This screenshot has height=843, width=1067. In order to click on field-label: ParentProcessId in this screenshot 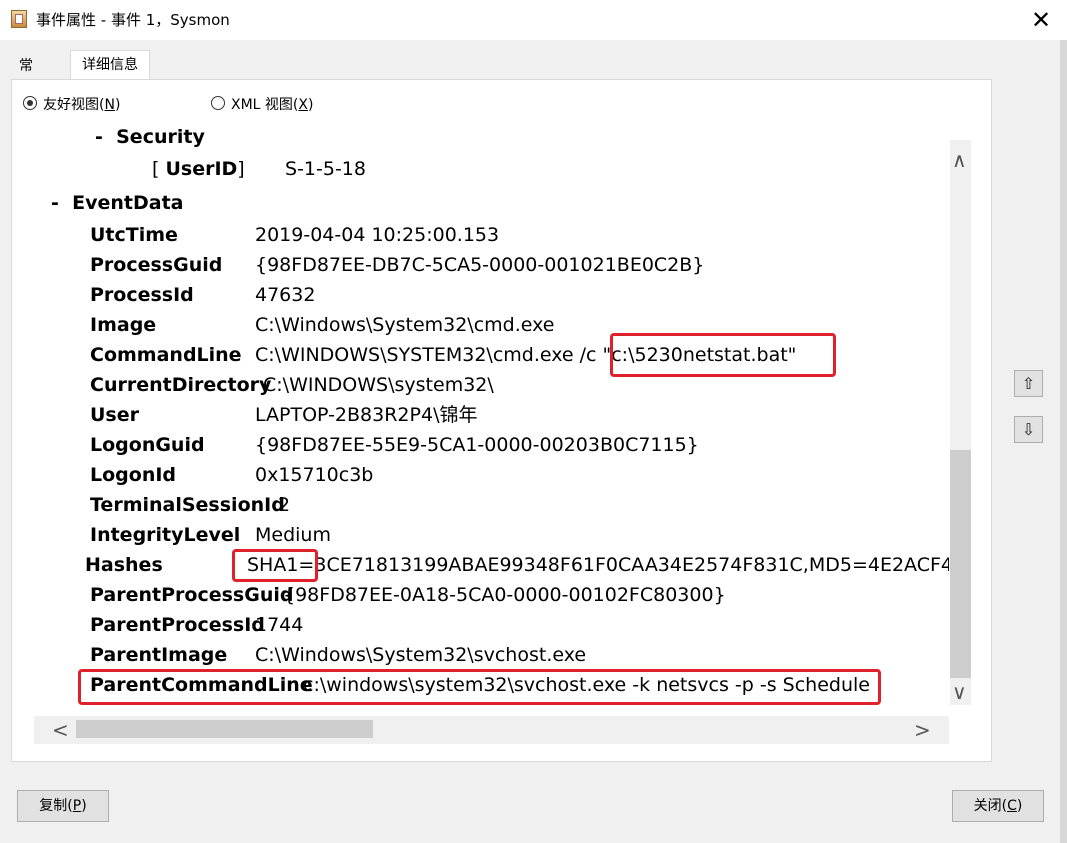, I will do `click(177, 625)`.